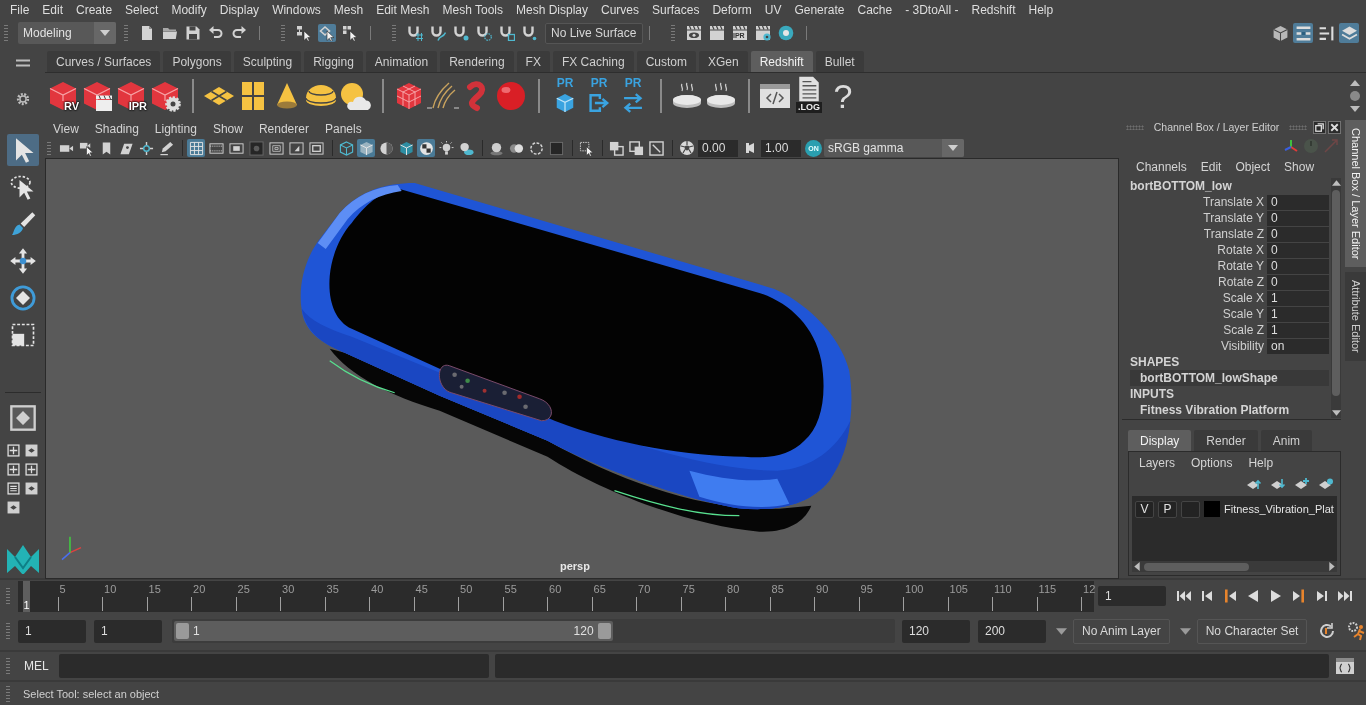 The image size is (1366, 705). What do you see at coordinates (843, 95) in the screenshot?
I see `help-button: ?` at bounding box center [843, 95].